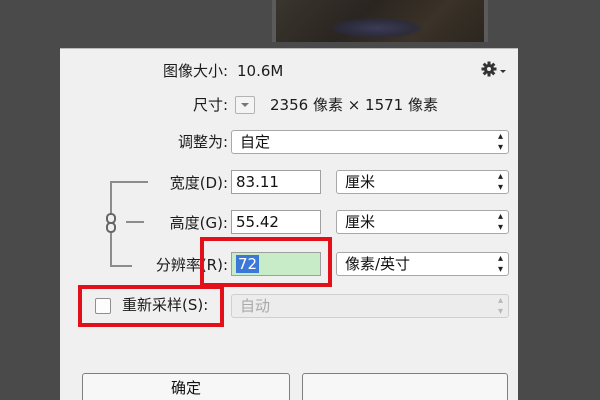  What do you see at coordinates (186, 386) in the screenshot?
I see `ok-button: 确定` at bounding box center [186, 386].